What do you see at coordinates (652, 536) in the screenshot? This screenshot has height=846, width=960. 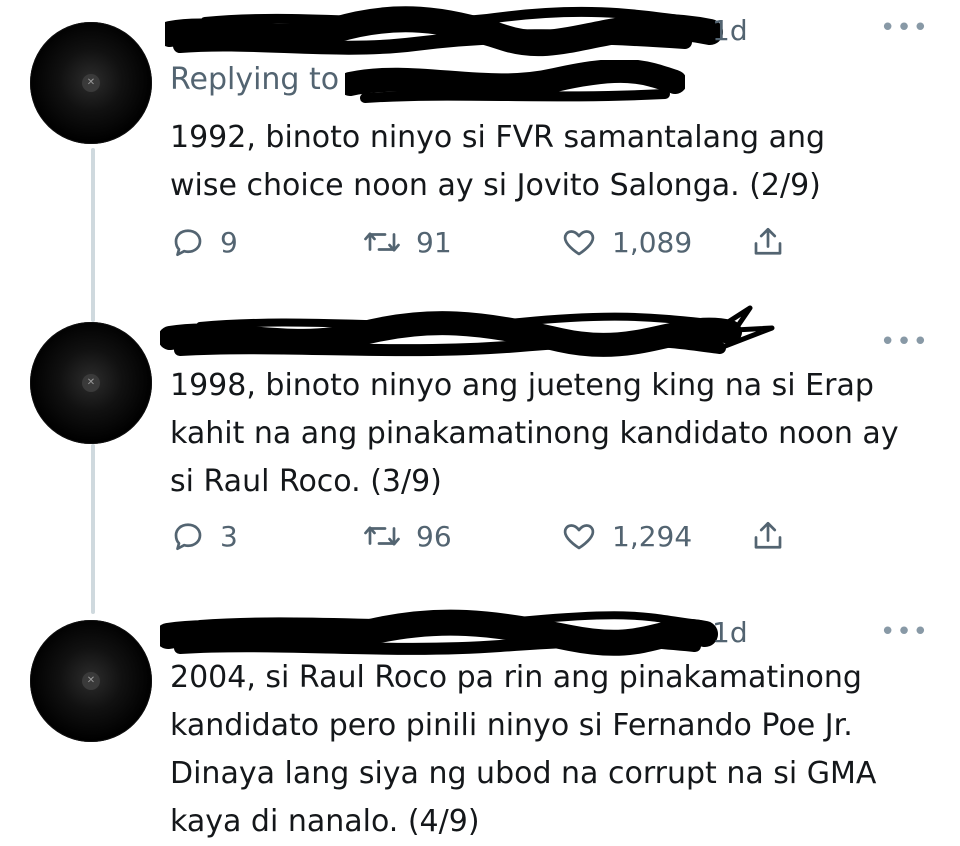 I see `like-count: 1,294` at bounding box center [652, 536].